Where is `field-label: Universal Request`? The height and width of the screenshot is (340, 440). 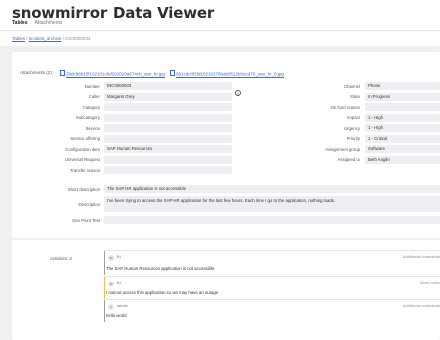 field-label: Universal Request is located at coordinates (82, 159).